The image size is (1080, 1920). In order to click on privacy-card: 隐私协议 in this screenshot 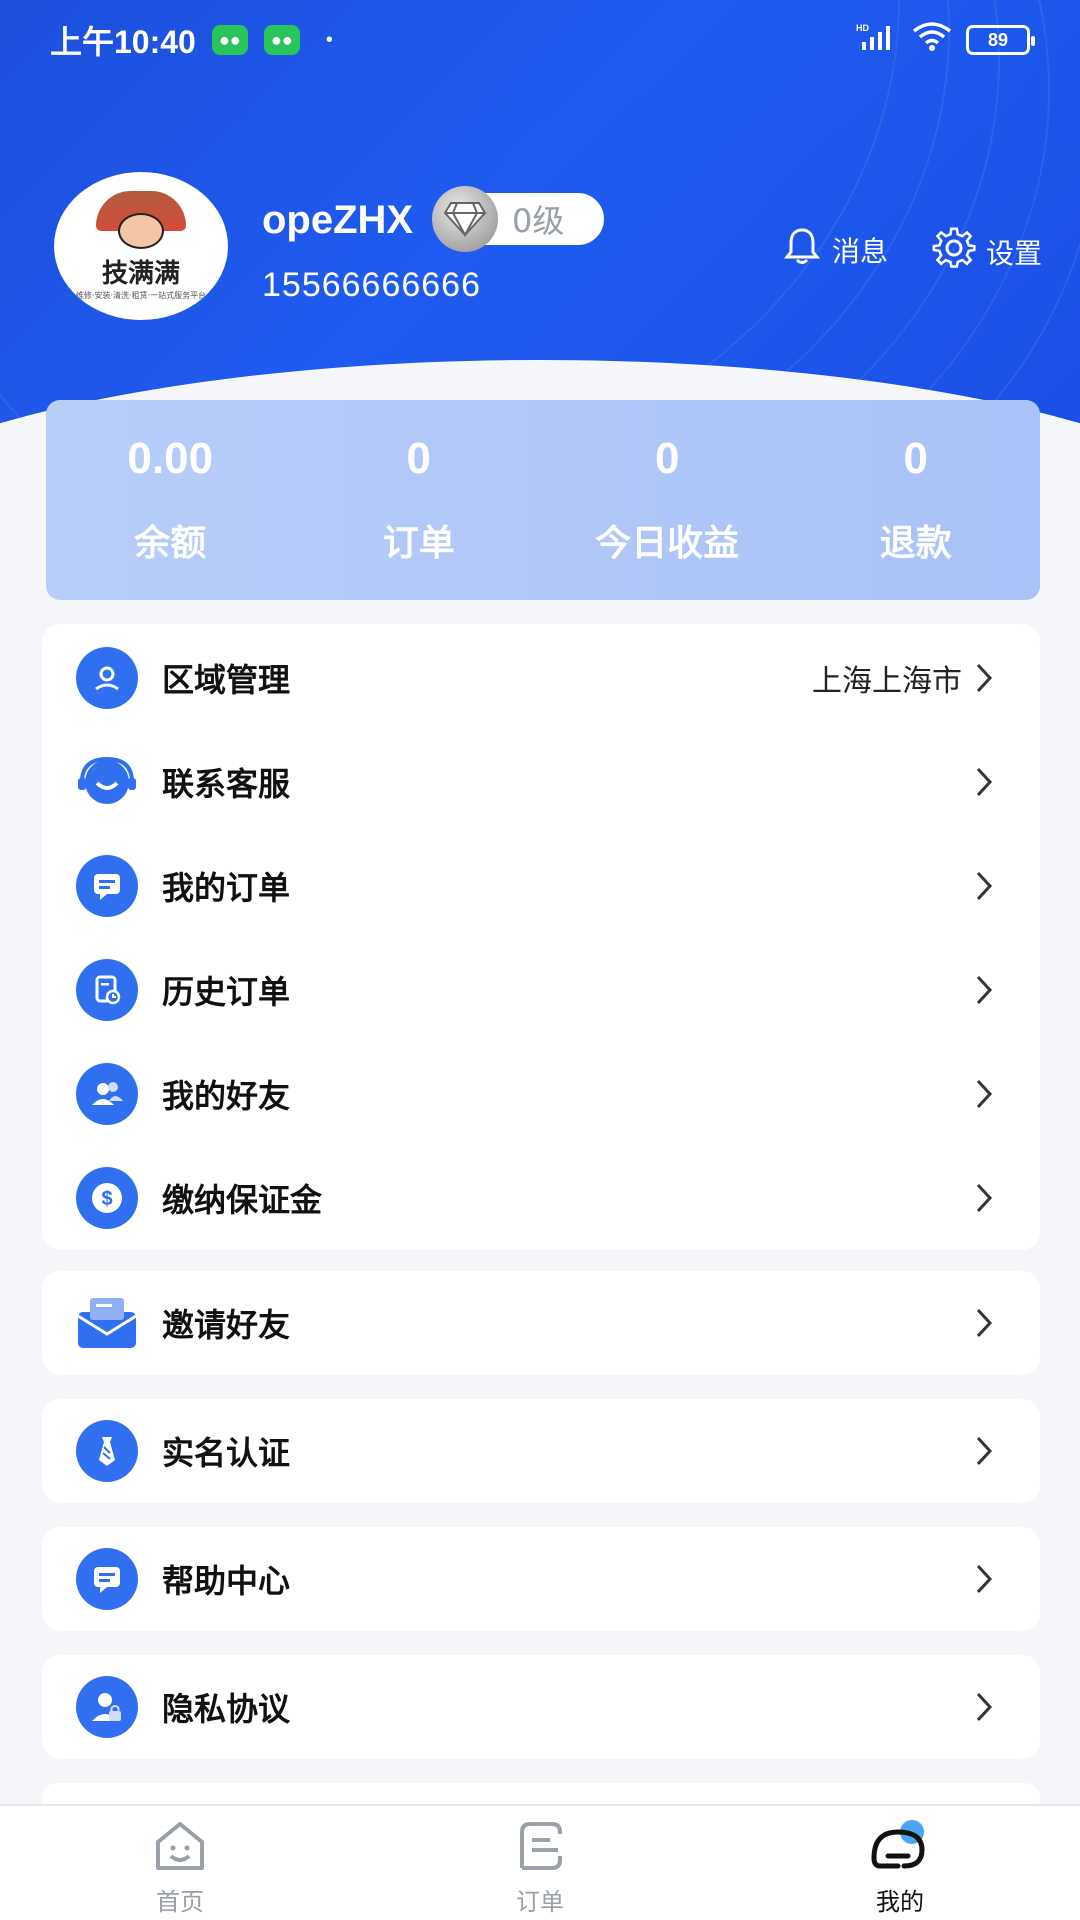, I will do `click(541, 1707)`.